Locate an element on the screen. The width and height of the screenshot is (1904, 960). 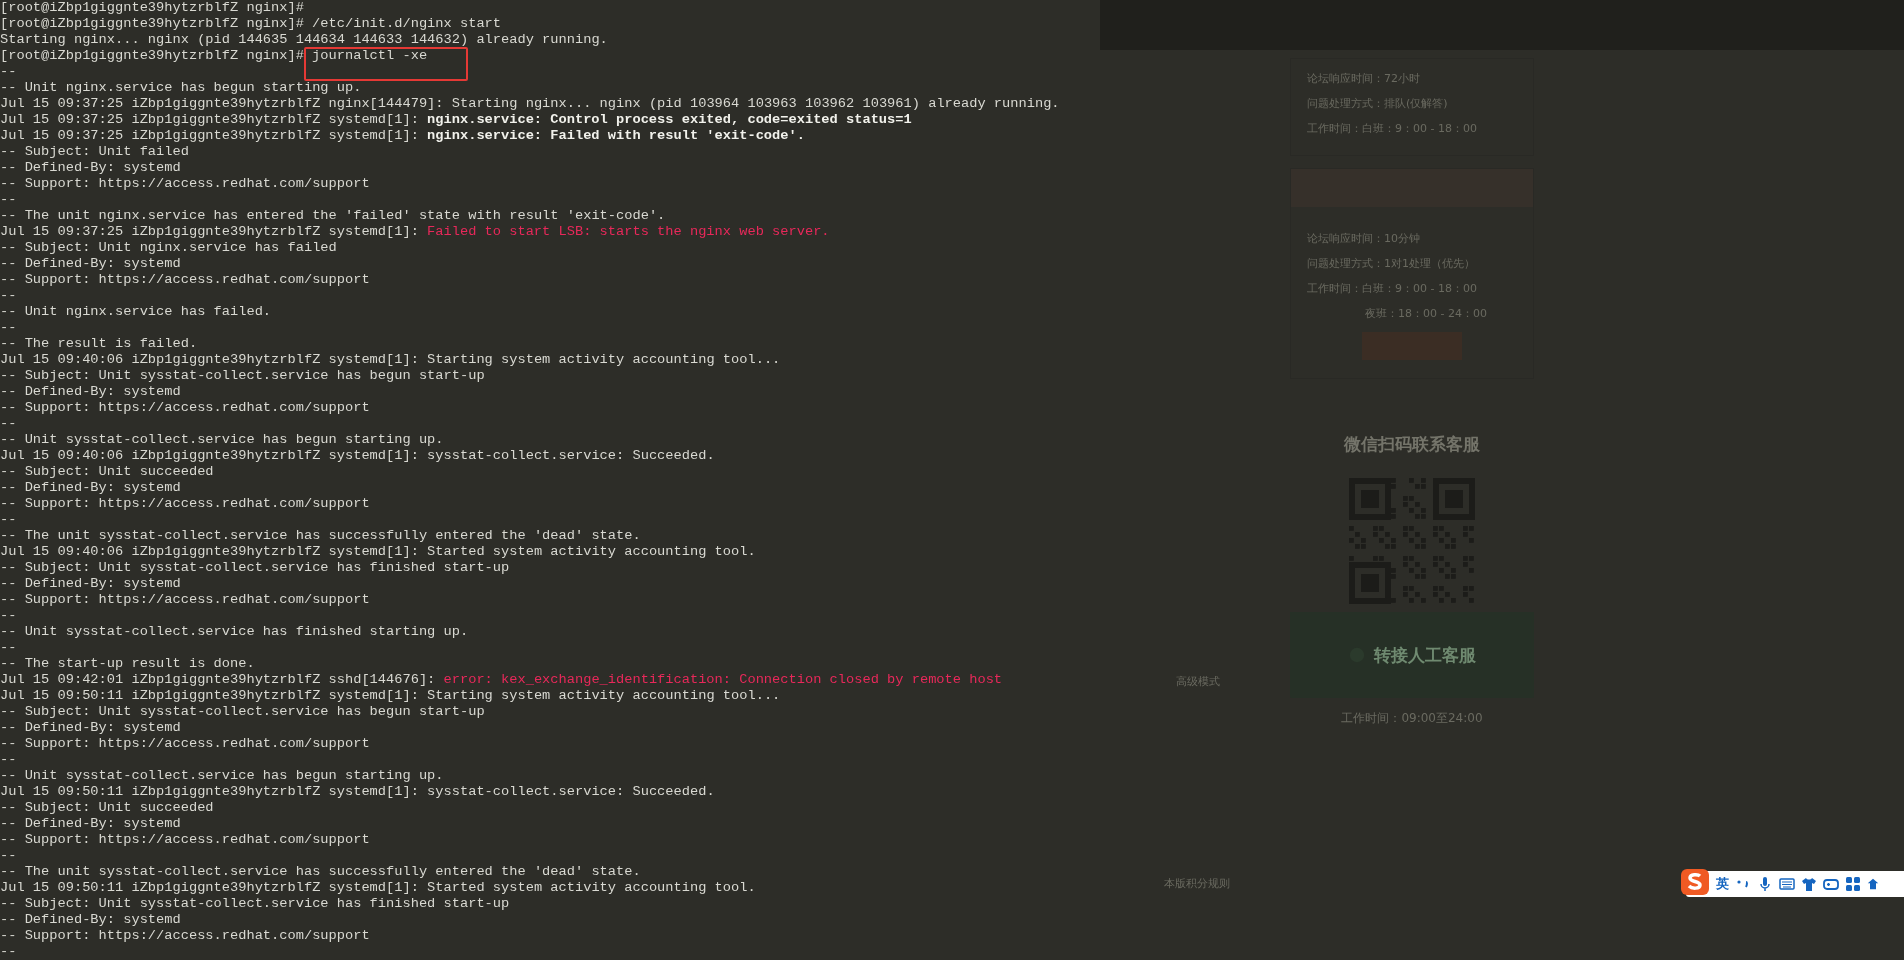
terminal-line: Jul 15 09:50:11 iZbp1giggnte39hytzrblfZ systemd[1]: Started system activity accounting tool. is located at coordinates (378, 888).